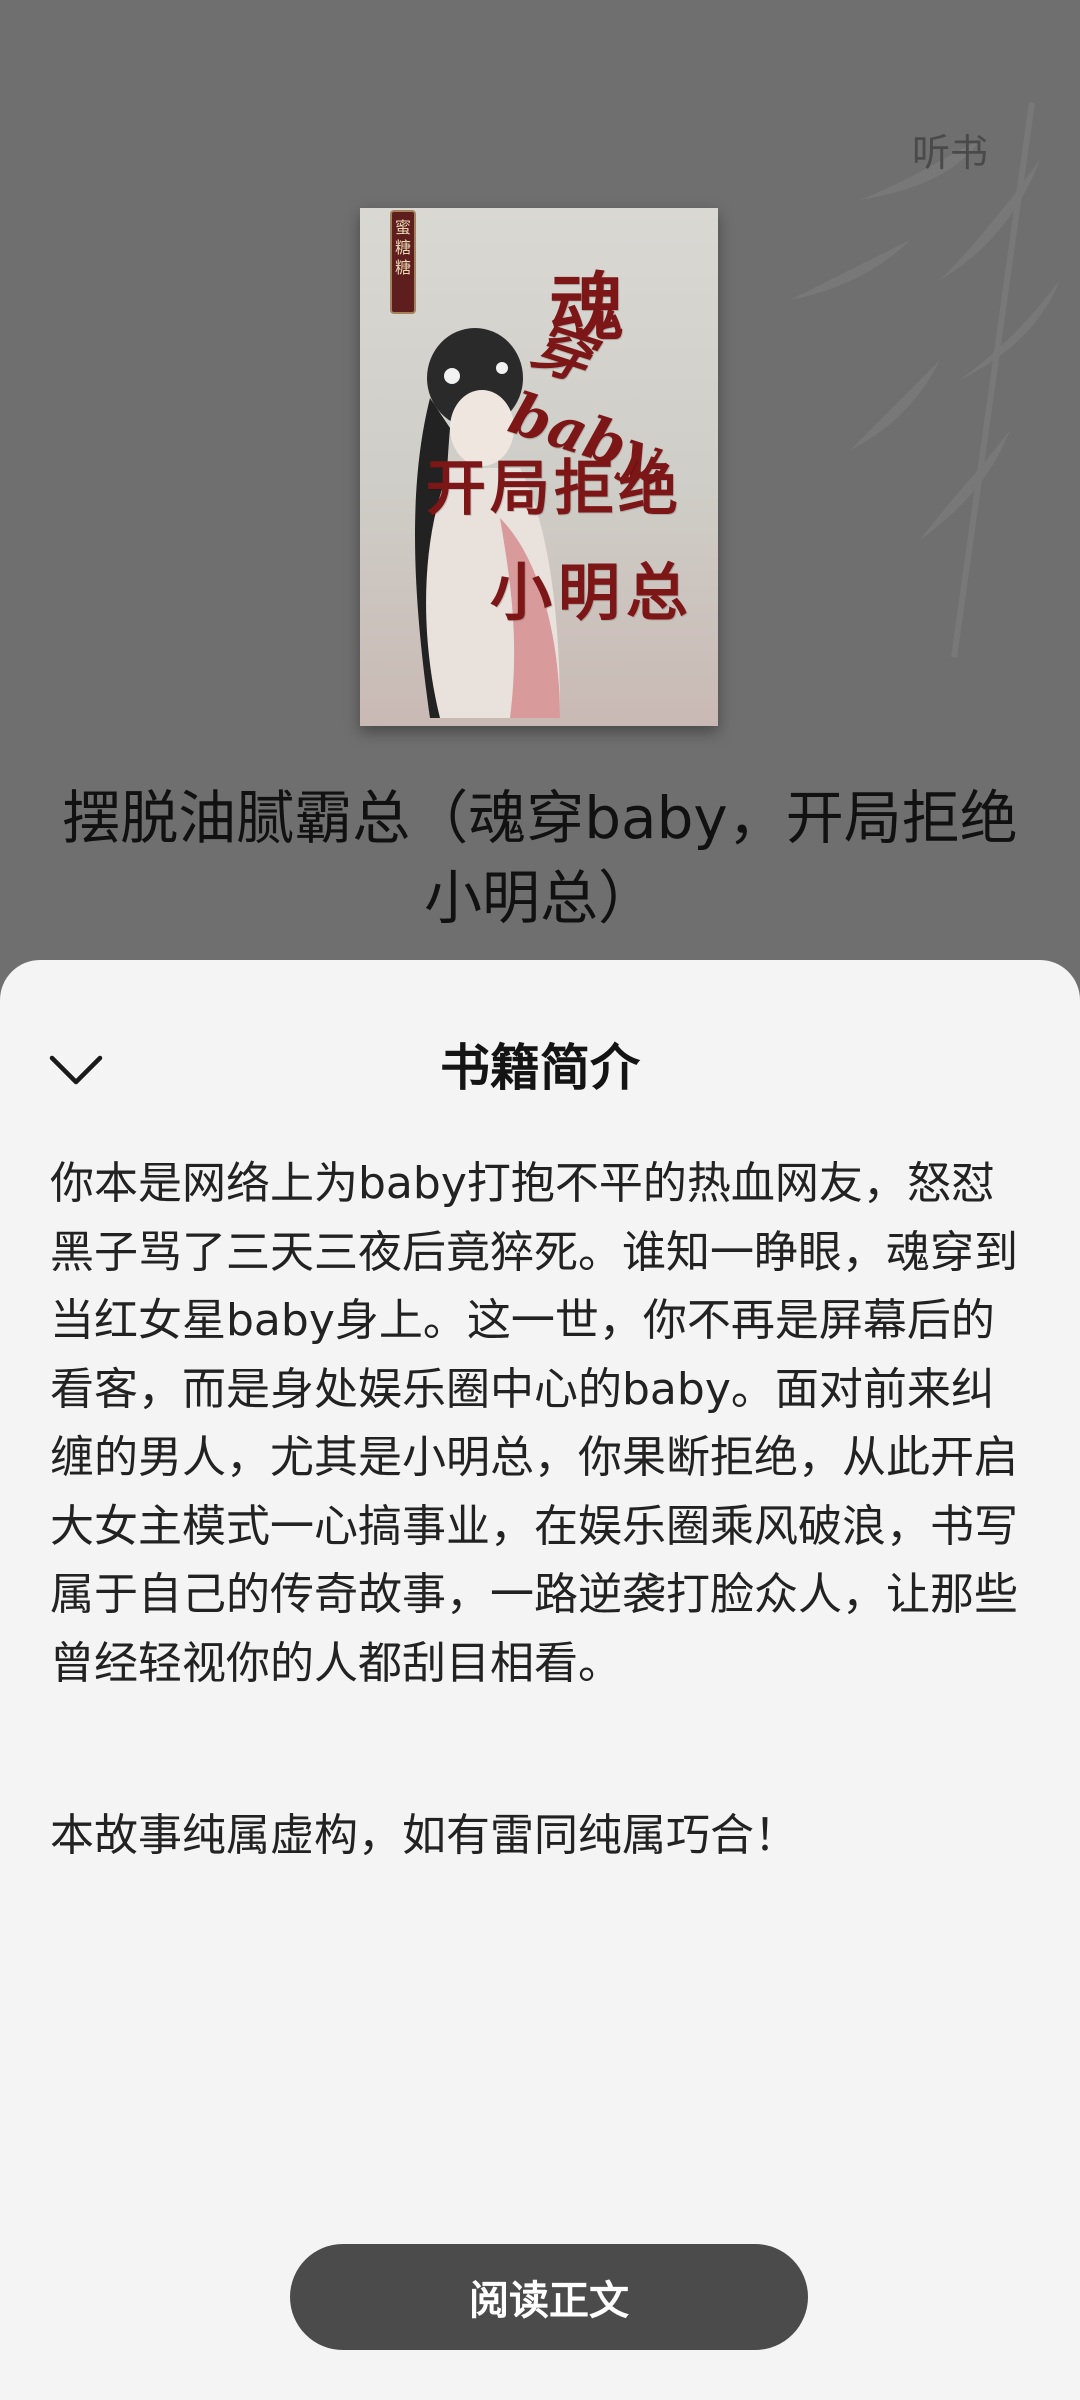 This screenshot has height=2400, width=1080. I want to click on bamboo-decoration, so click(925, 380).